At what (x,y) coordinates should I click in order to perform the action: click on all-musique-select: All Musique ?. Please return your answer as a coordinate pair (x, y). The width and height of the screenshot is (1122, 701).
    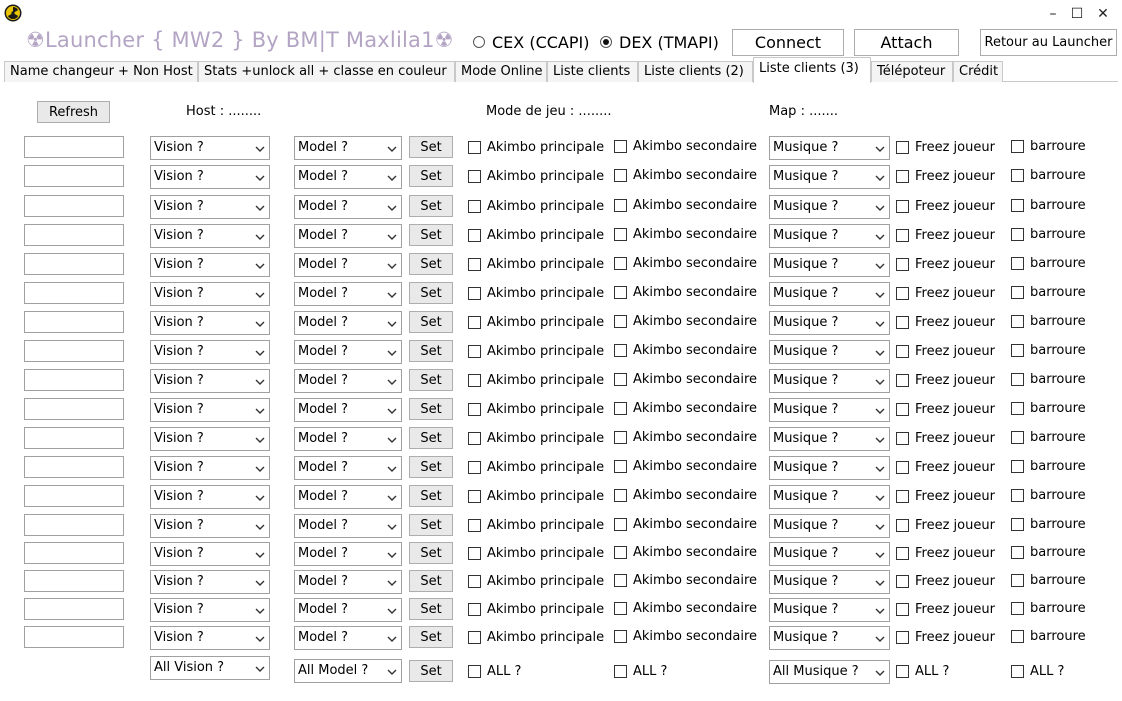
    Looking at the image, I should click on (829, 672).